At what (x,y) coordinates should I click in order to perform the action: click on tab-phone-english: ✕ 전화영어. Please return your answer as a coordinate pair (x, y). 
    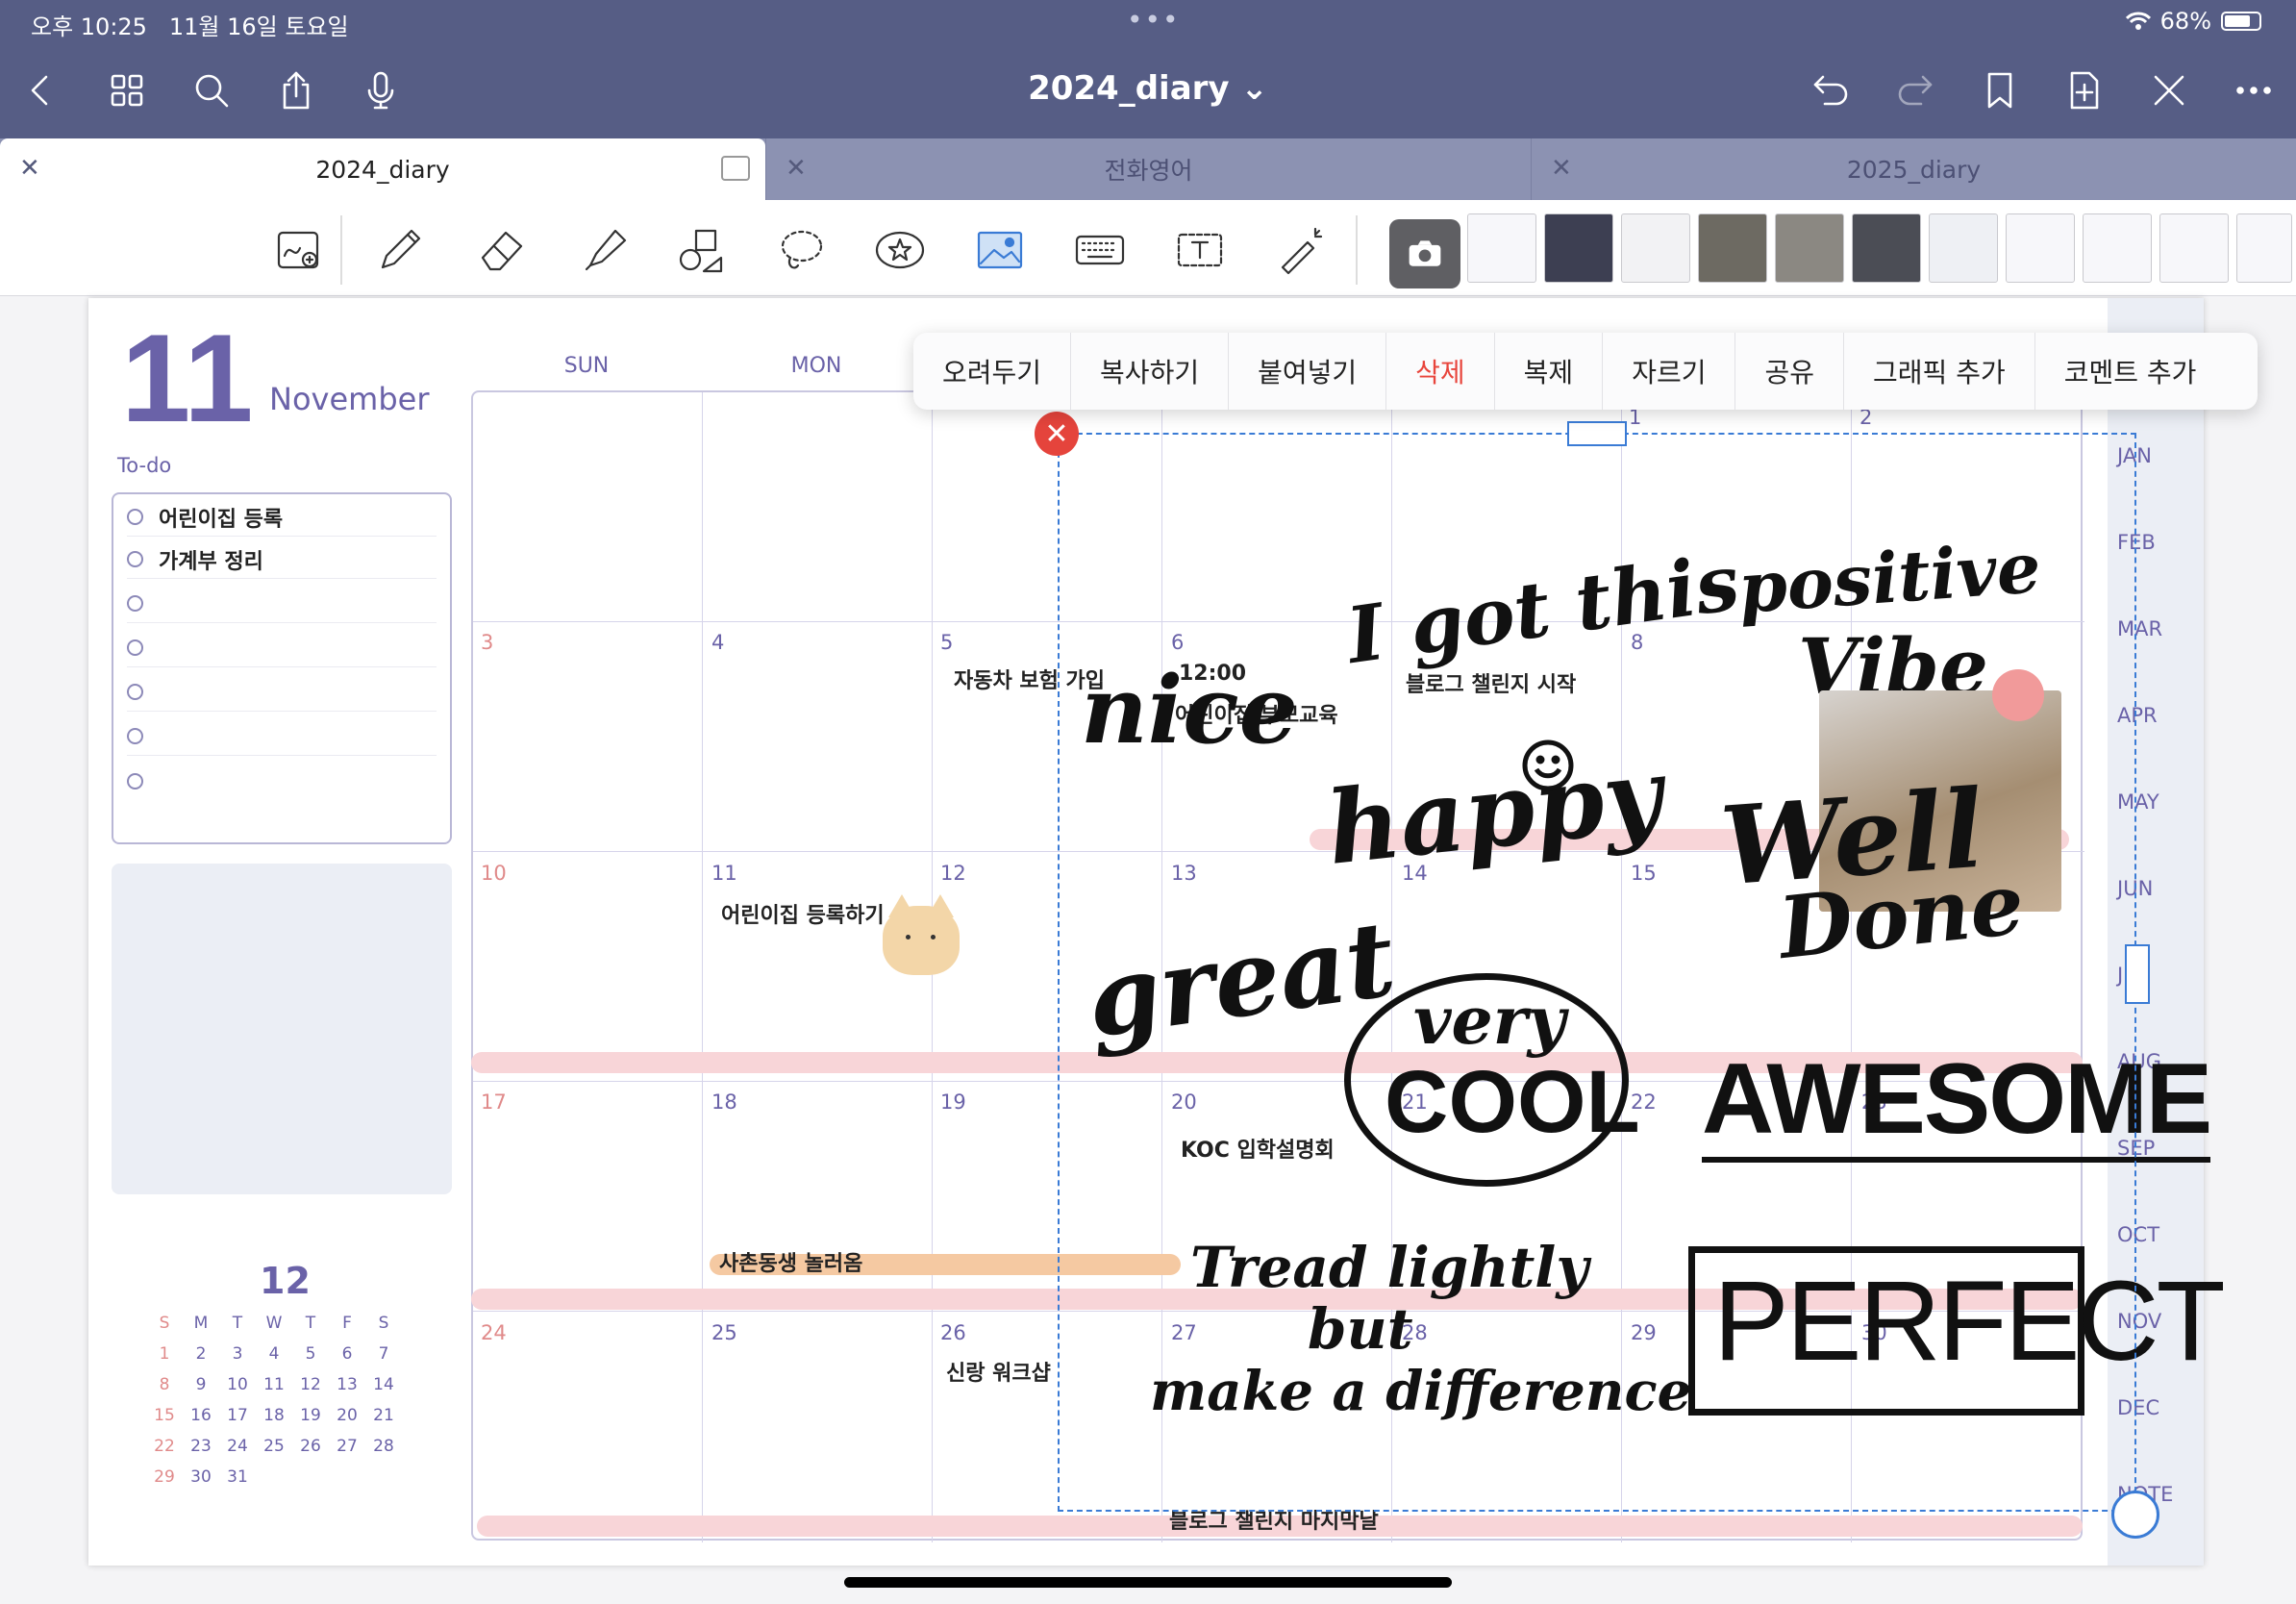
    Looking at the image, I should click on (1148, 169).